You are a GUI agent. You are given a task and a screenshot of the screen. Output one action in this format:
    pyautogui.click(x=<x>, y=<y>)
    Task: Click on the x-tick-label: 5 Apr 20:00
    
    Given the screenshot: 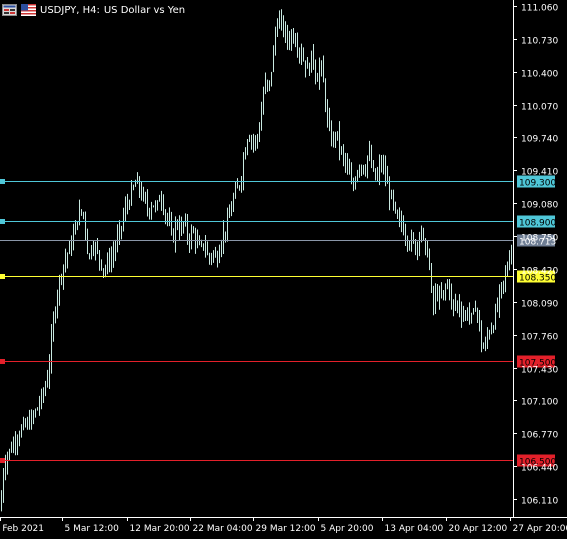 What is the action you would take?
    pyautogui.click(x=347, y=529)
    